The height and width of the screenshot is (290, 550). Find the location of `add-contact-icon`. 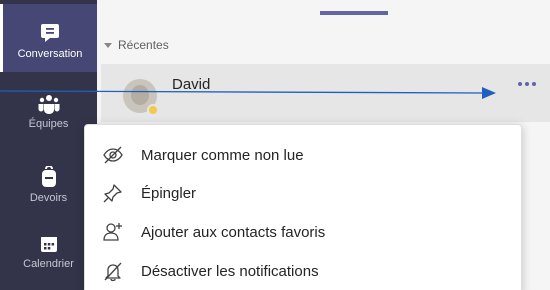

add-contact-icon is located at coordinates (113, 232).